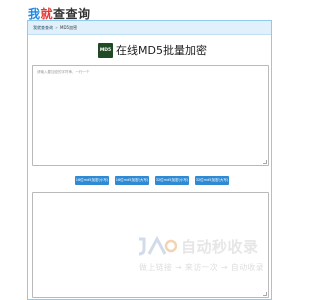 The height and width of the screenshot is (300, 320). Describe the element at coordinates (201, 267) in the screenshot. I see `watermark-subtitle: 做上链接 → 来访一次 → 自动收录` at that location.